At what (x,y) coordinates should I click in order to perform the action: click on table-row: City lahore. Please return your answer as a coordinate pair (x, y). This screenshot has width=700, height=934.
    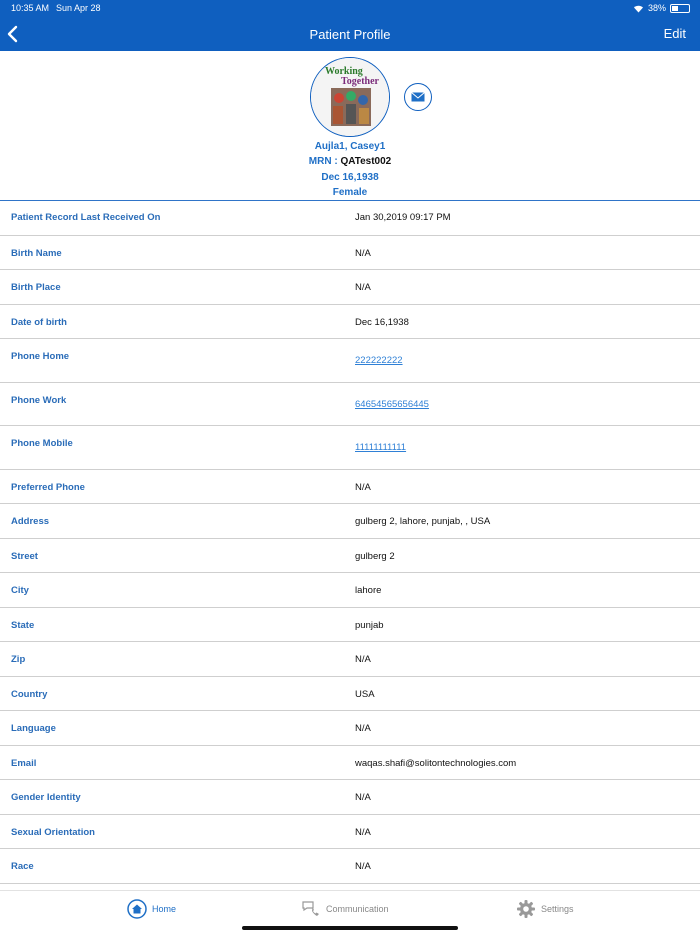
    Looking at the image, I should click on (350, 590).